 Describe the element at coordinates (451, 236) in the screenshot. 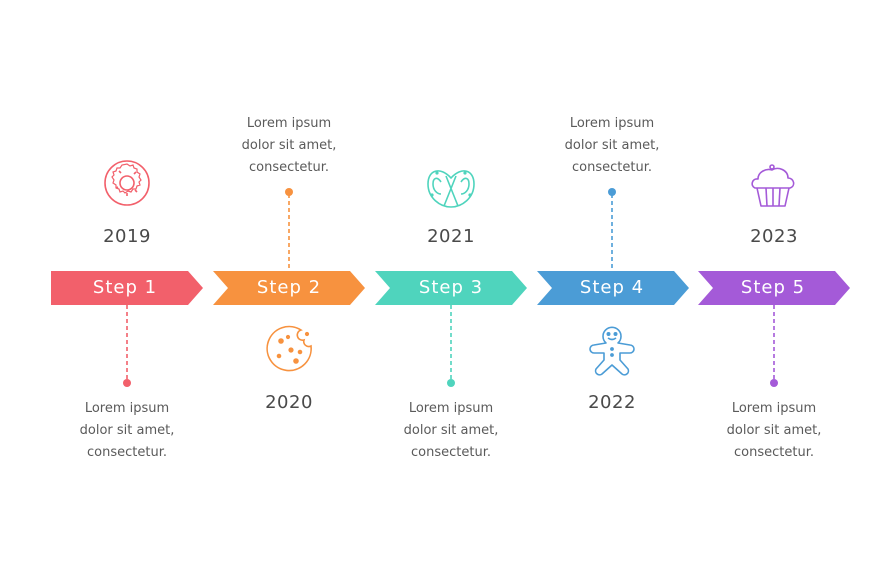

I see `step-3-year: 2021` at that location.